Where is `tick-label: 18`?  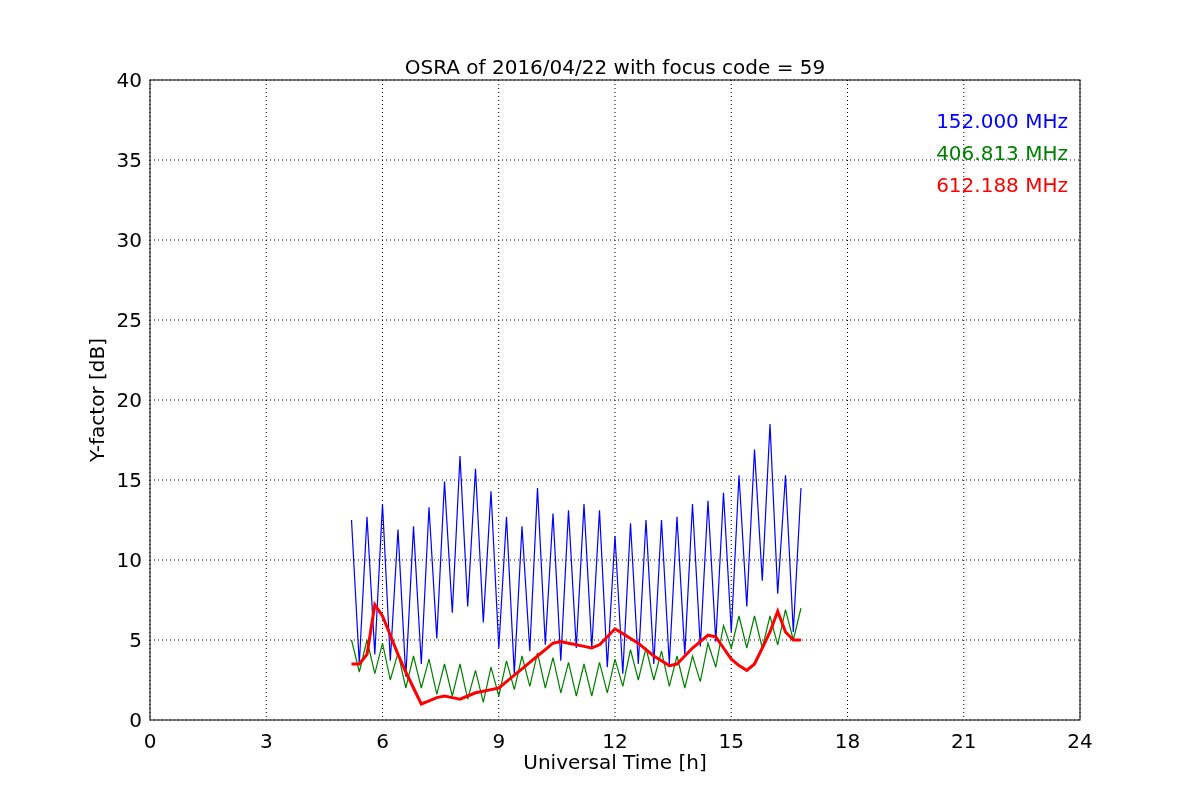 tick-label: 18 is located at coordinates (847, 741).